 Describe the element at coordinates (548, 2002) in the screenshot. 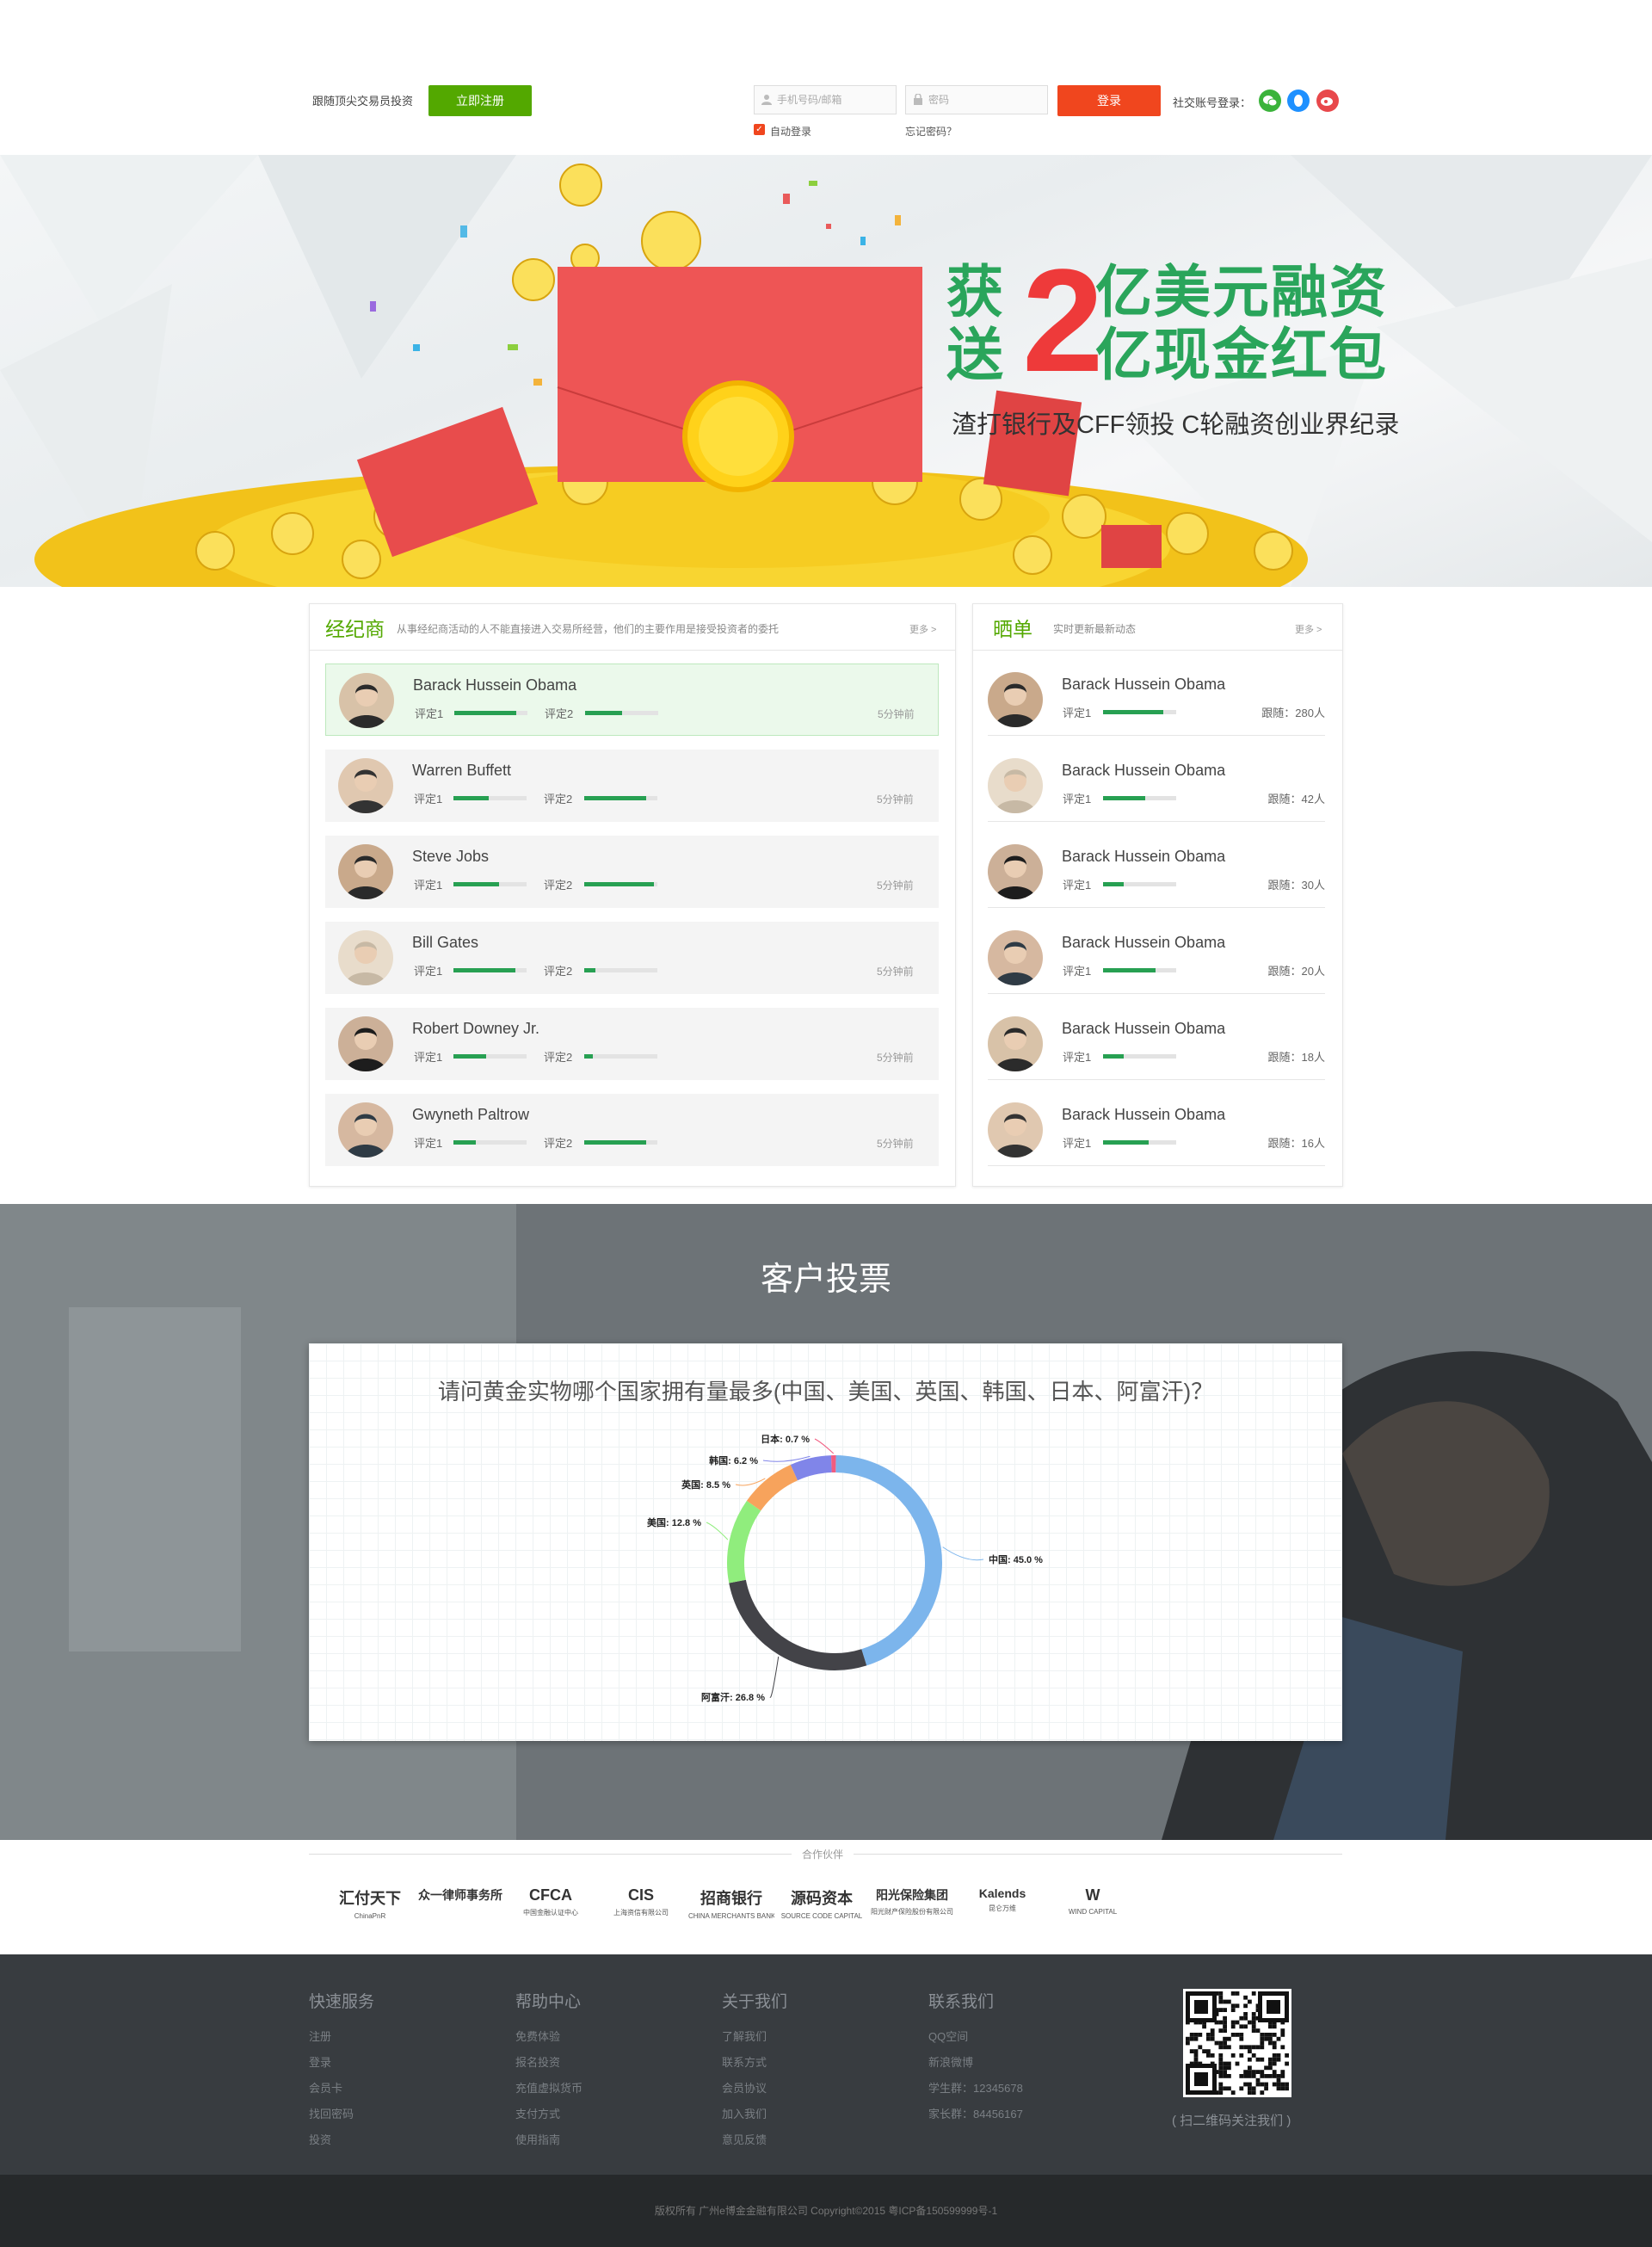

I see `footer-heading: 帮助中心` at that location.